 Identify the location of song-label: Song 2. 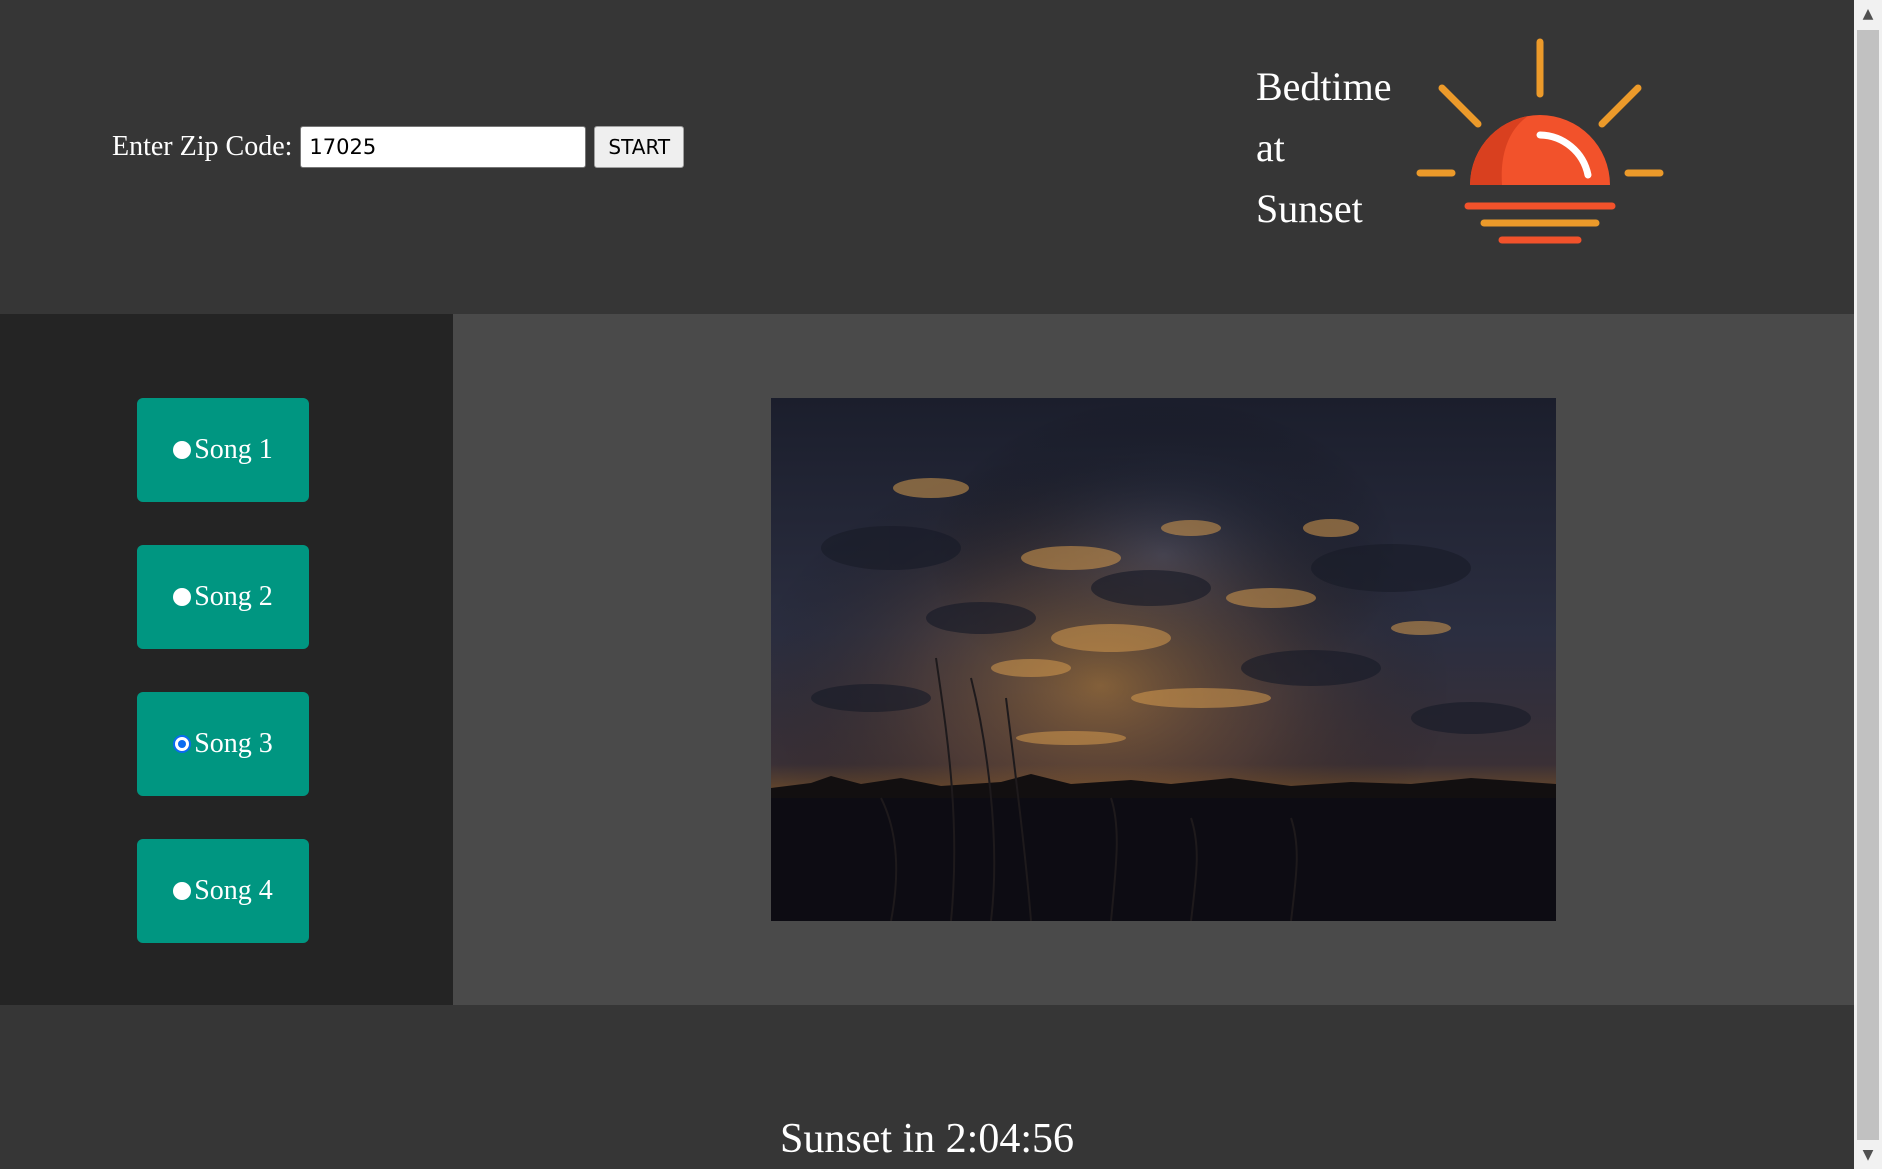
(233, 596).